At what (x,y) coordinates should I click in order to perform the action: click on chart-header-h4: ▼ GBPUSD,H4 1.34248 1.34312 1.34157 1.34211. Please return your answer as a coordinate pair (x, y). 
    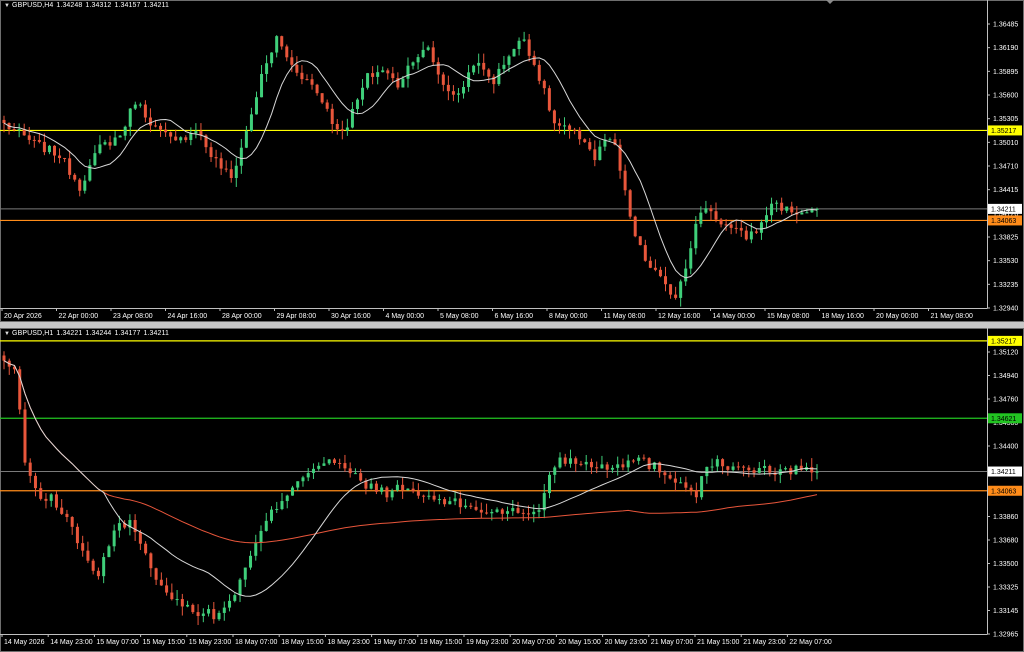
    Looking at the image, I should click on (88, 5).